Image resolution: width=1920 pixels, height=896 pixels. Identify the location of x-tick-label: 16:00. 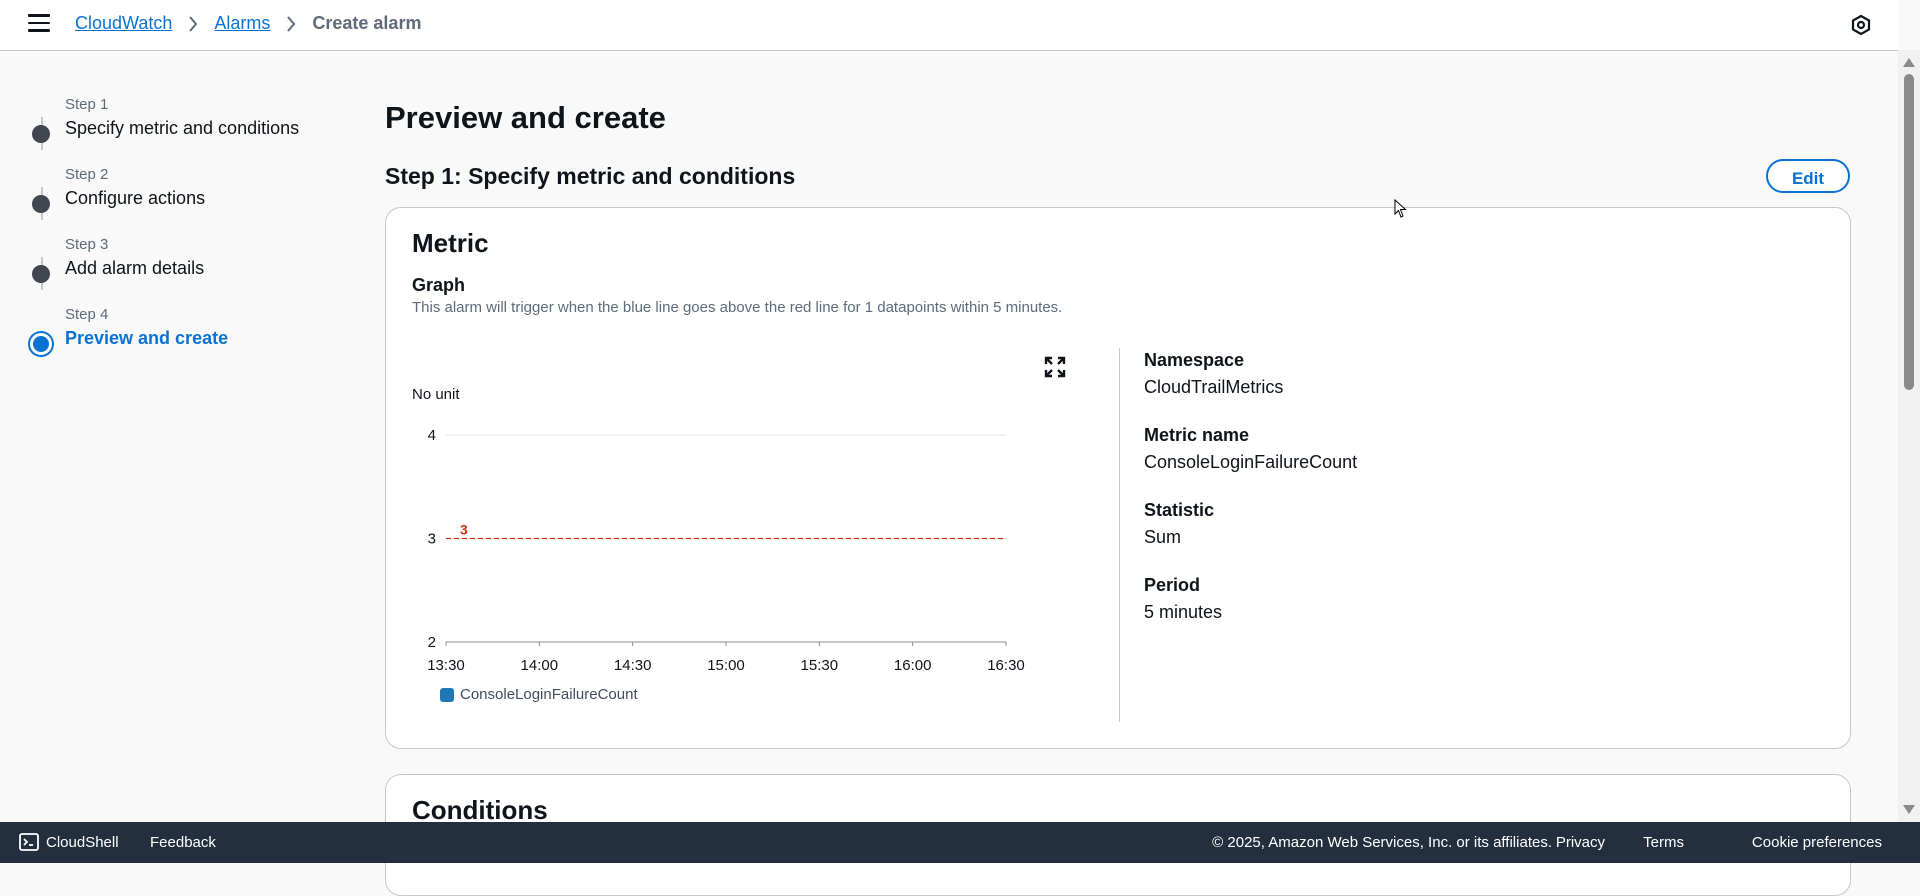
(913, 665).